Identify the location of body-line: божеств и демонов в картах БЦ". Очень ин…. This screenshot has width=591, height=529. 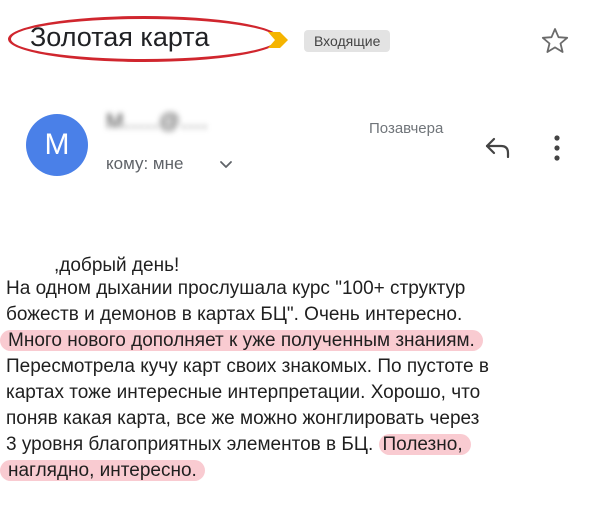
(234, 314).